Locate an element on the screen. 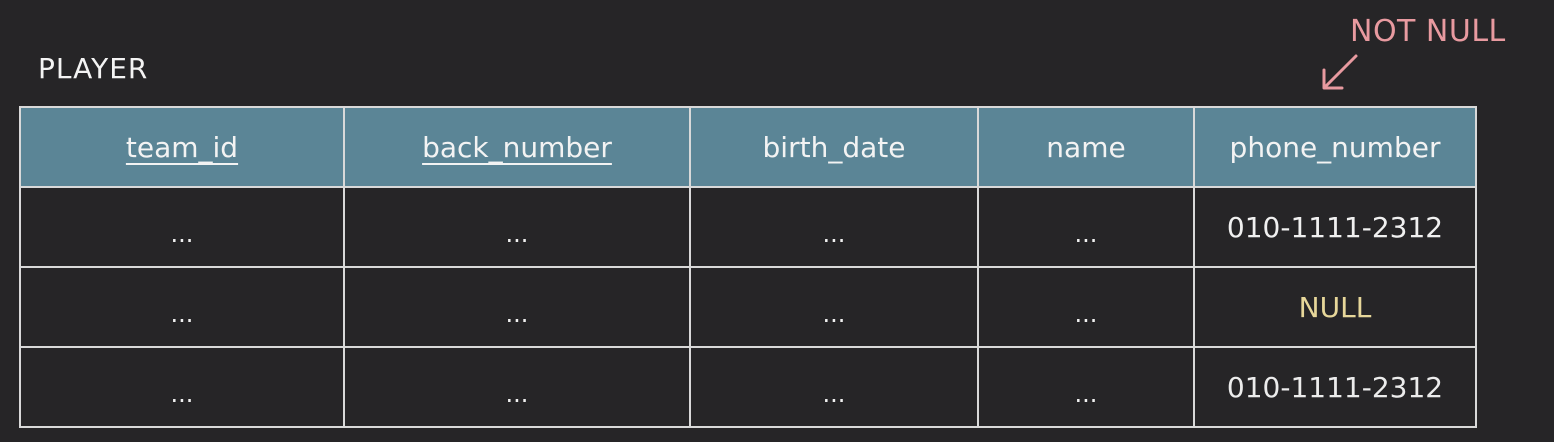  phone-cell: NULL is located at coordinates (1335, 307).